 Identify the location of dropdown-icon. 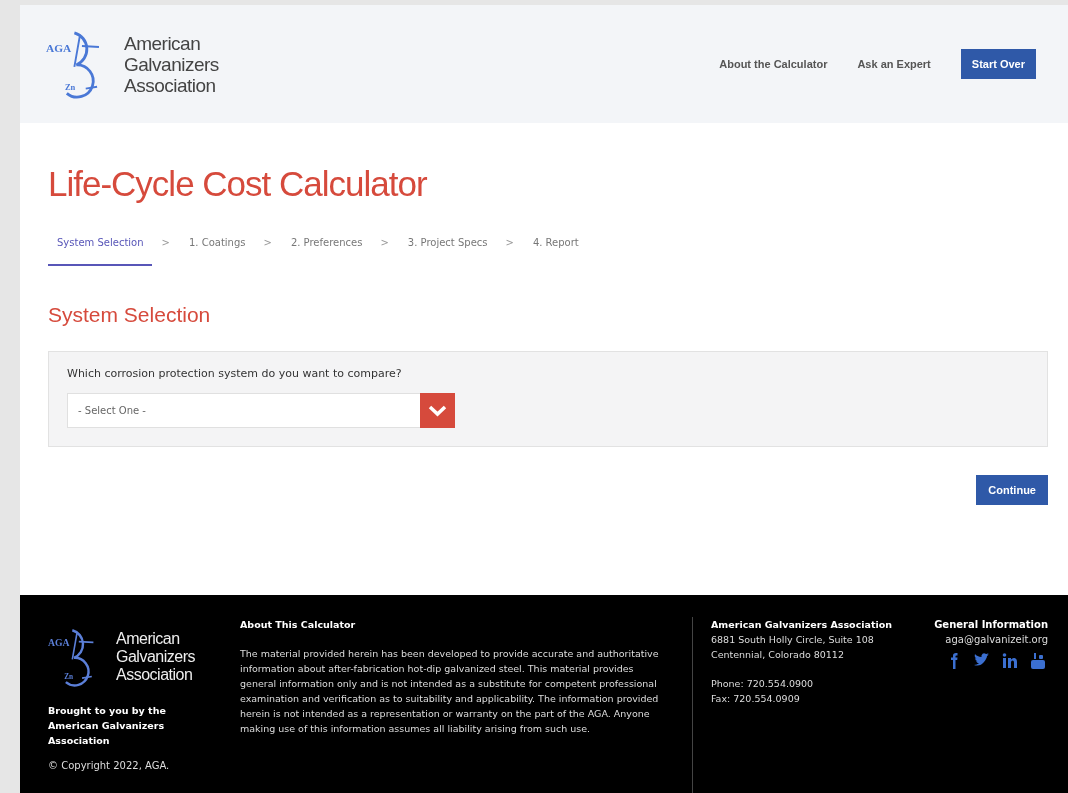
(437, 410).